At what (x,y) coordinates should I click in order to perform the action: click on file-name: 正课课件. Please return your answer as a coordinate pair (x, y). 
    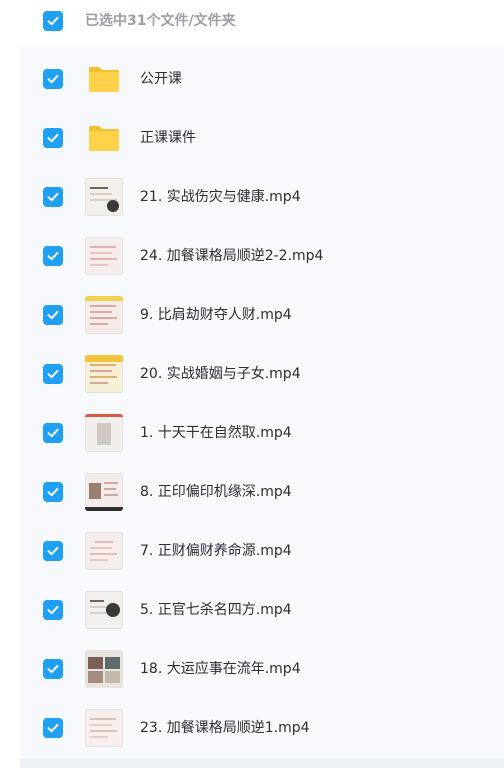
    Looking at the image, I should click on (168, 138).